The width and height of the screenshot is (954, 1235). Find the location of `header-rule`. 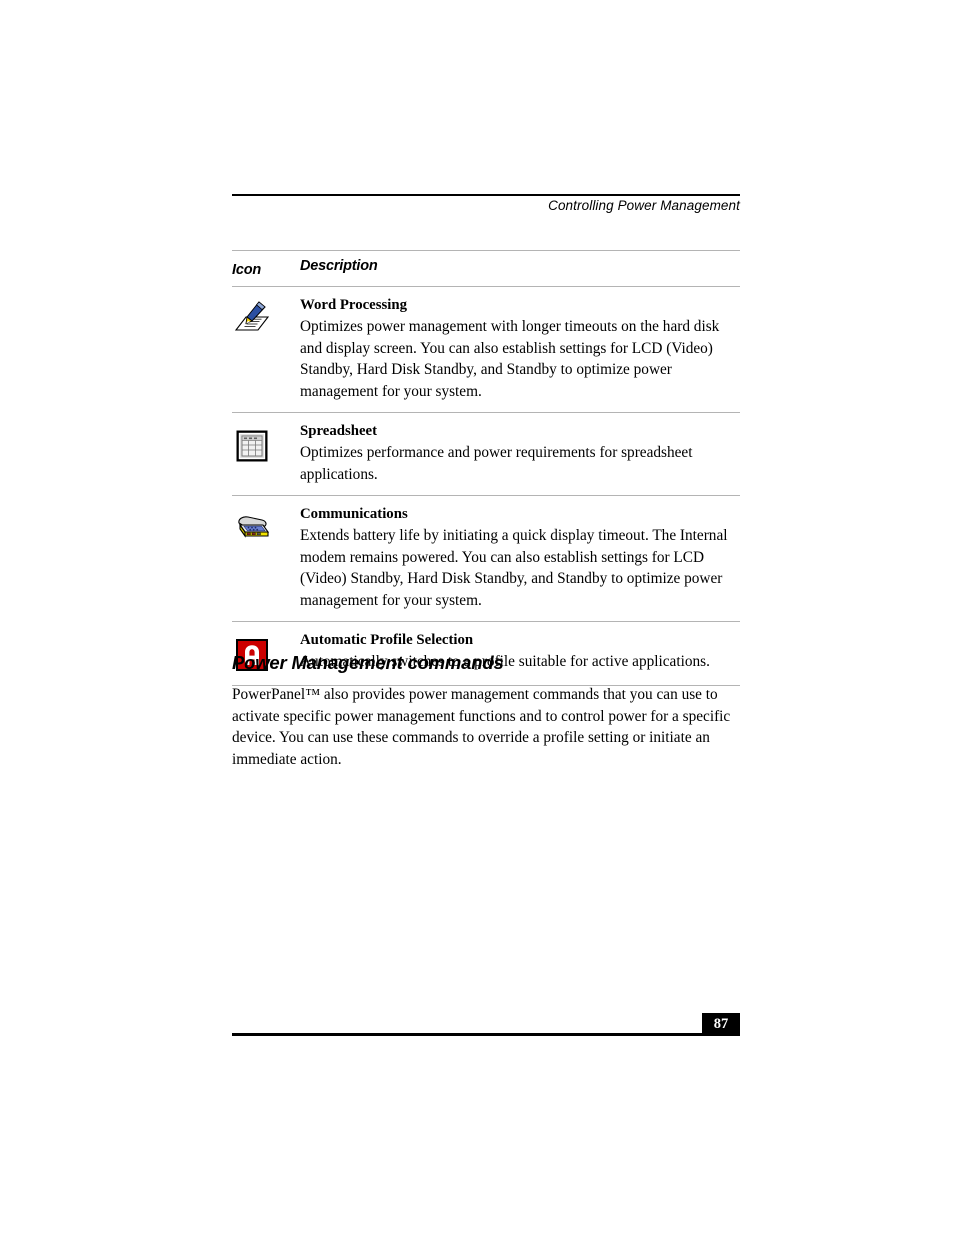

header-rule is located at coordinates (486, 195).